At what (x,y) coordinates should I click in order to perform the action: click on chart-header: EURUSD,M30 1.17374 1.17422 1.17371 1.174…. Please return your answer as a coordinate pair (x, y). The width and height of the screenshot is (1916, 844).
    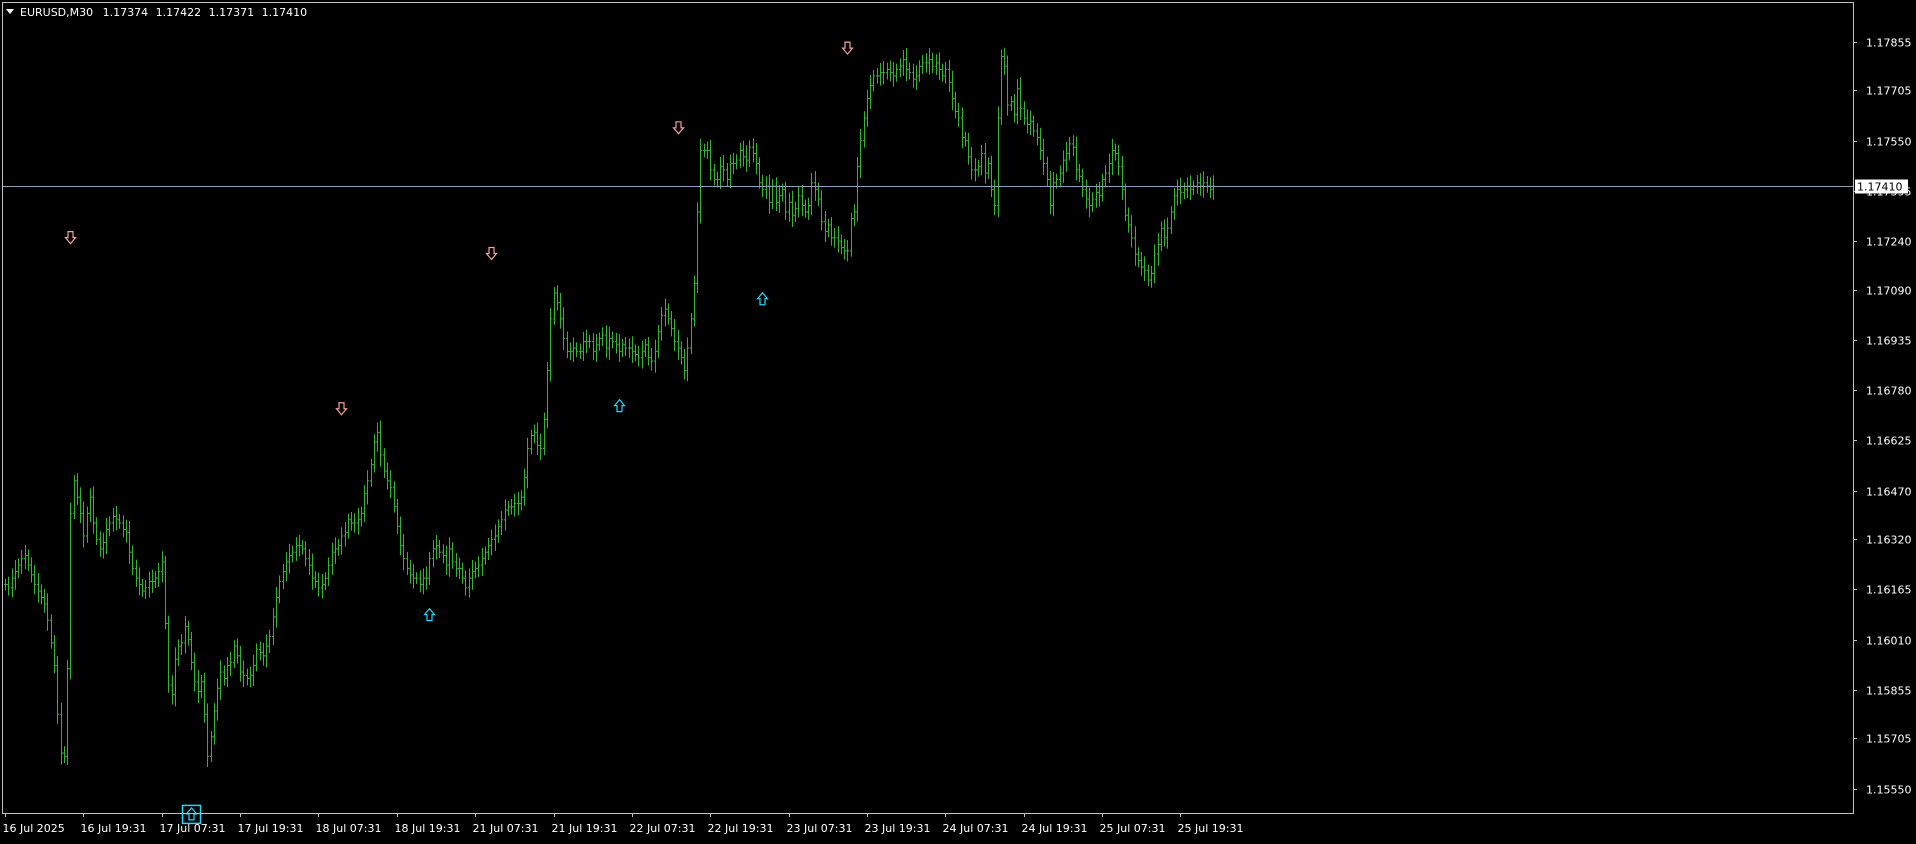
    Looking at the image, I should click on (156, 12).